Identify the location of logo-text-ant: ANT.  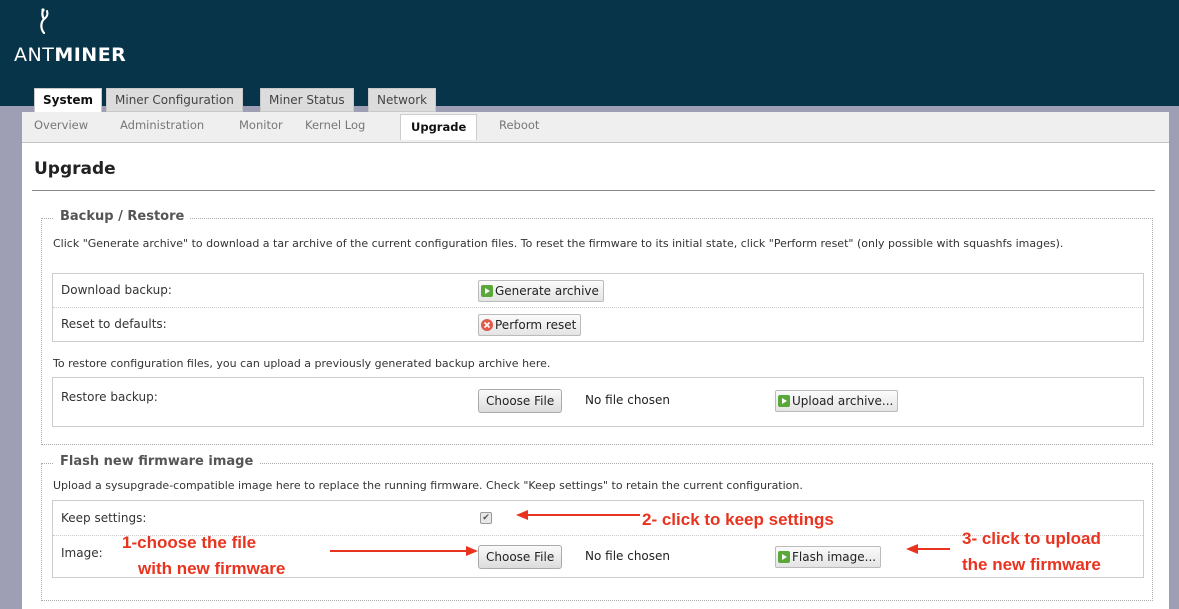
(34, 55).